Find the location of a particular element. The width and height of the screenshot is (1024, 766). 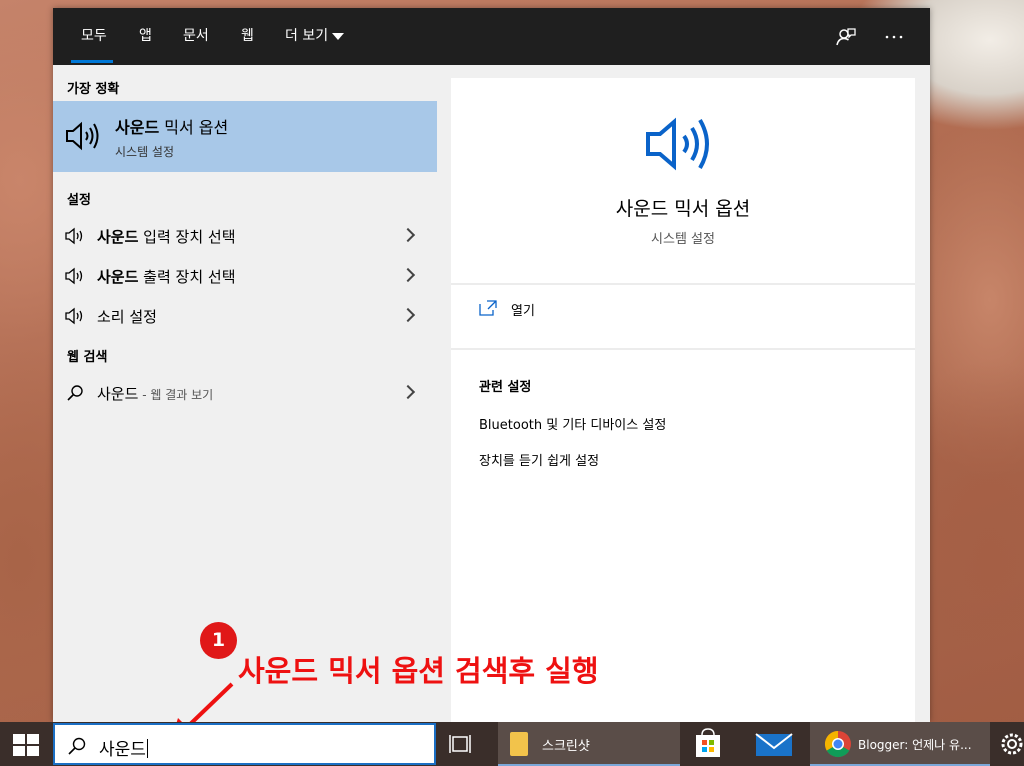

settings-item-label: 사운드 출력 장치 선택 is located at coordinates (166, 277).